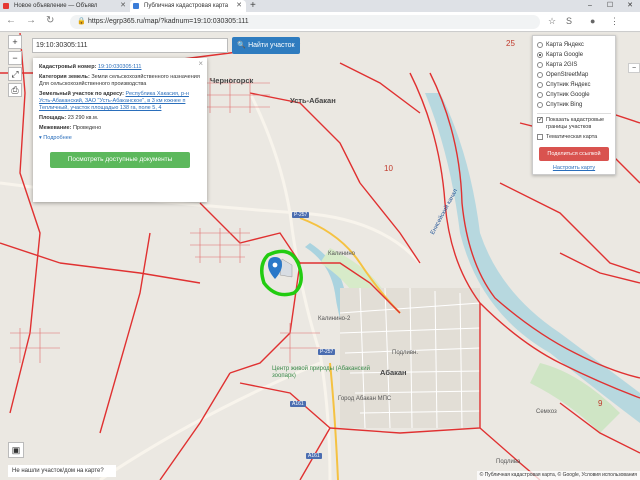 This screenshot has height=480, width=640. Describe the element at coordinates (590, 6) in the screenshot. I see `minimize-button: –` at that location.